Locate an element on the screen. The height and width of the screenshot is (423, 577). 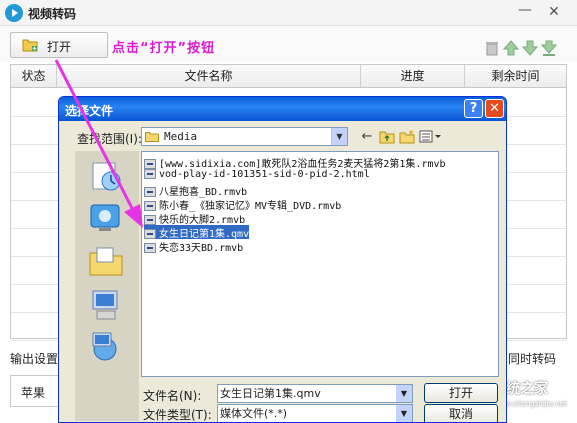
app-logo-icon is located at coordinates (14, 13).